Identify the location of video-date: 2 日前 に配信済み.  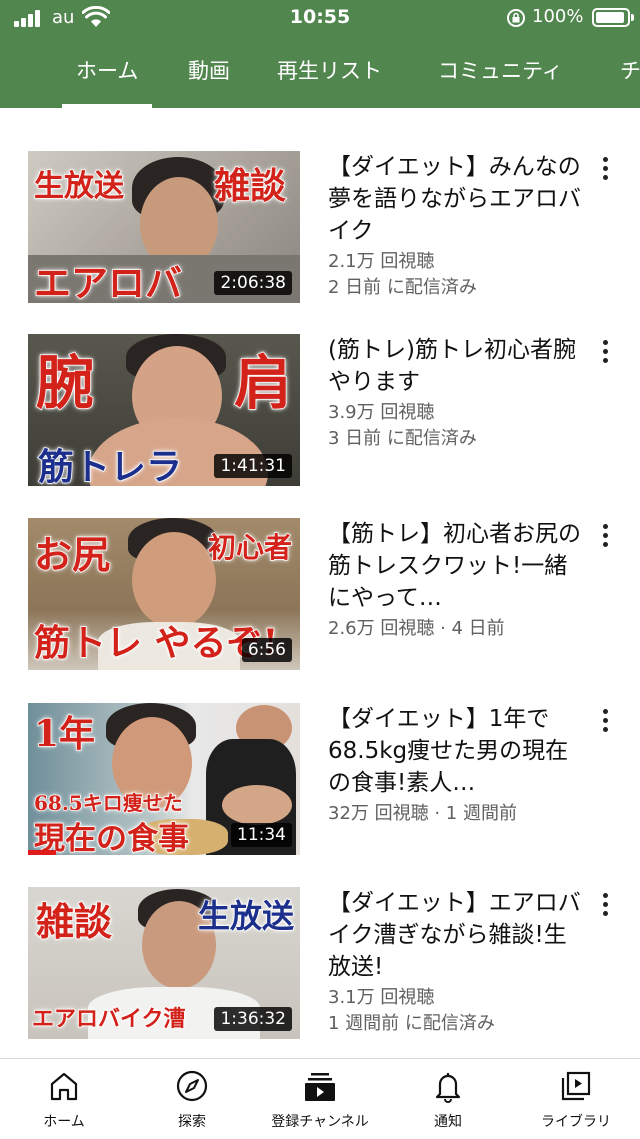
(402, 287).